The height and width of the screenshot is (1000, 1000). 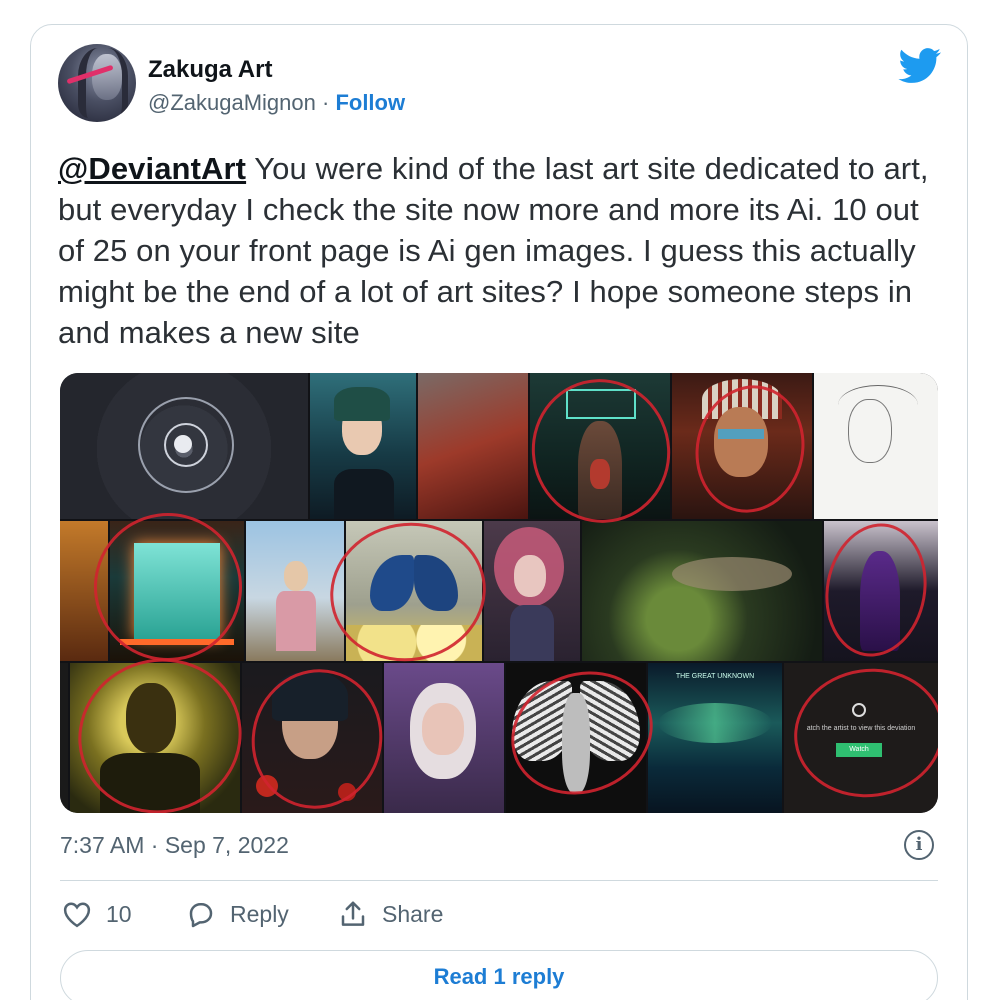 I want to click on share-button: Share, so click(x=390, y=914).